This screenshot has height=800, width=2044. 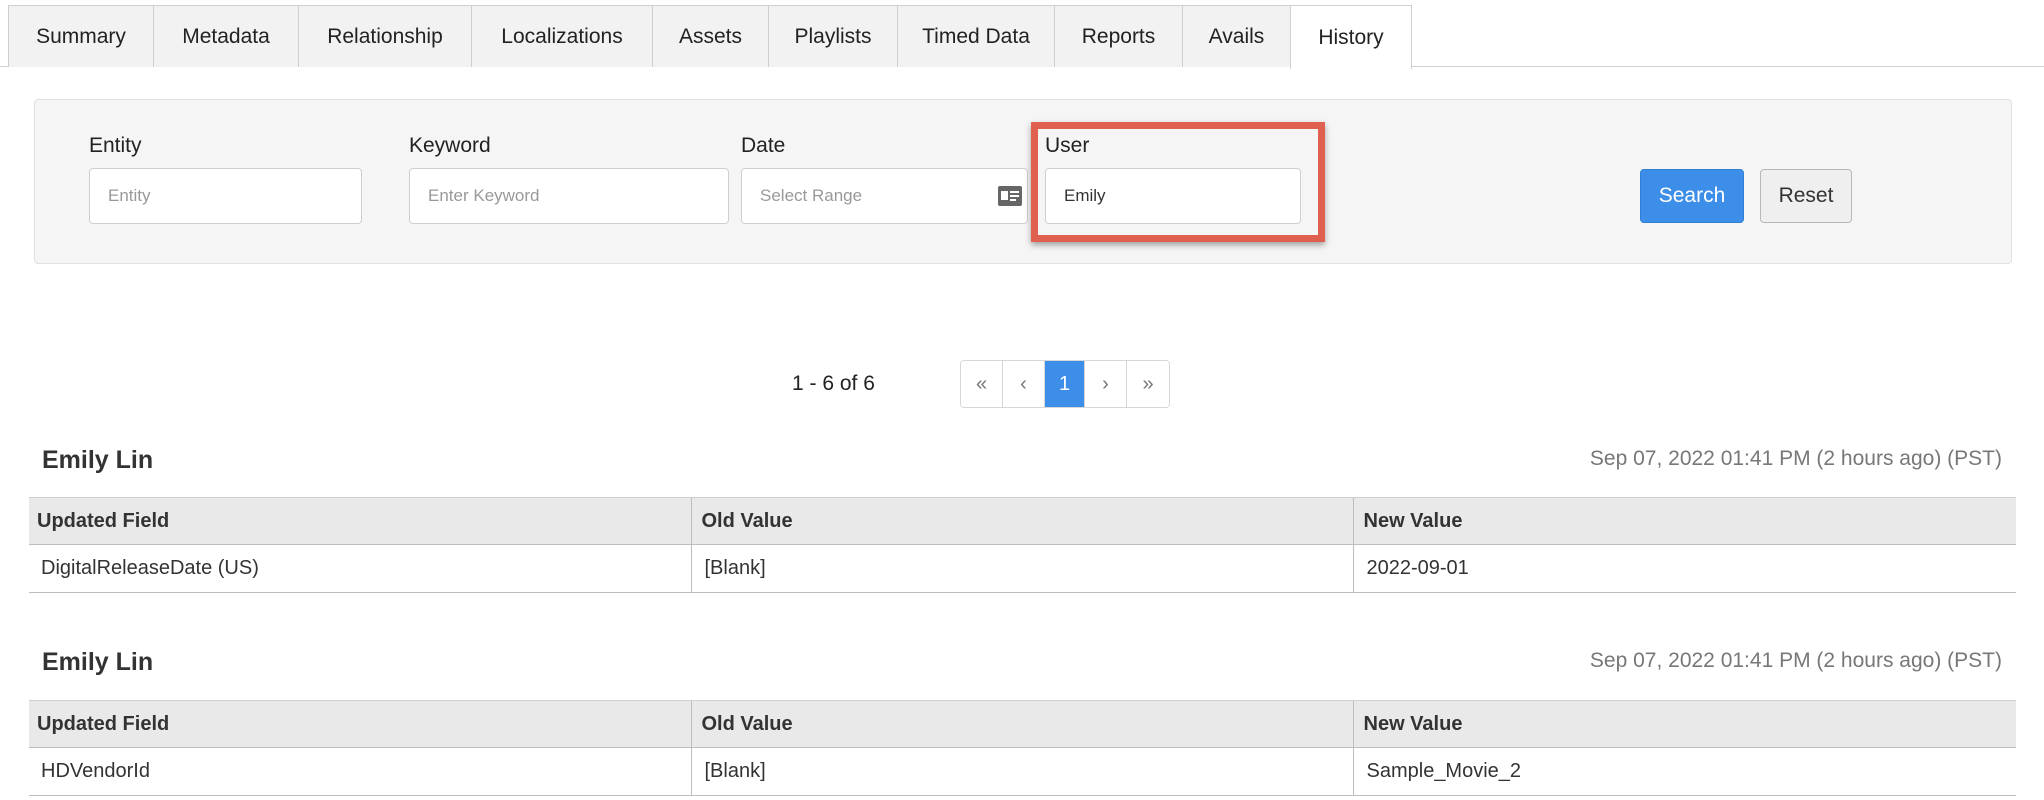 I want to click on page-1-button: 1, so click(x=1065, y=384).